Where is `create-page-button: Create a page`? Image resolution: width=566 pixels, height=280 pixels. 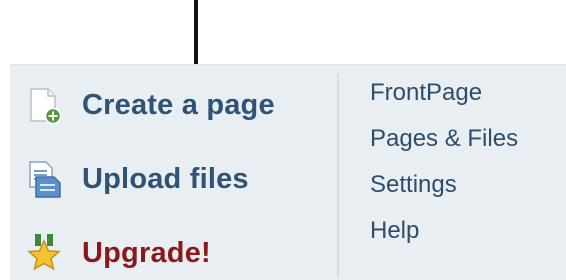 create-page-button: Create a page is located at coordinates (174, 105).